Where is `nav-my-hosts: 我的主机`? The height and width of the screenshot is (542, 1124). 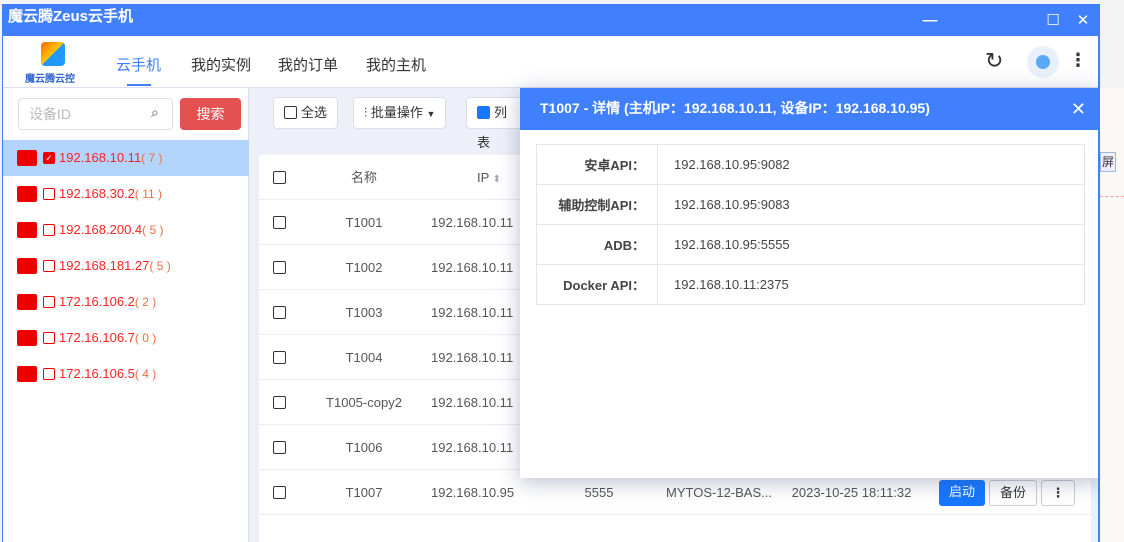 nav-my-hosts: 我的主机 is located at coordinates (396, 64).